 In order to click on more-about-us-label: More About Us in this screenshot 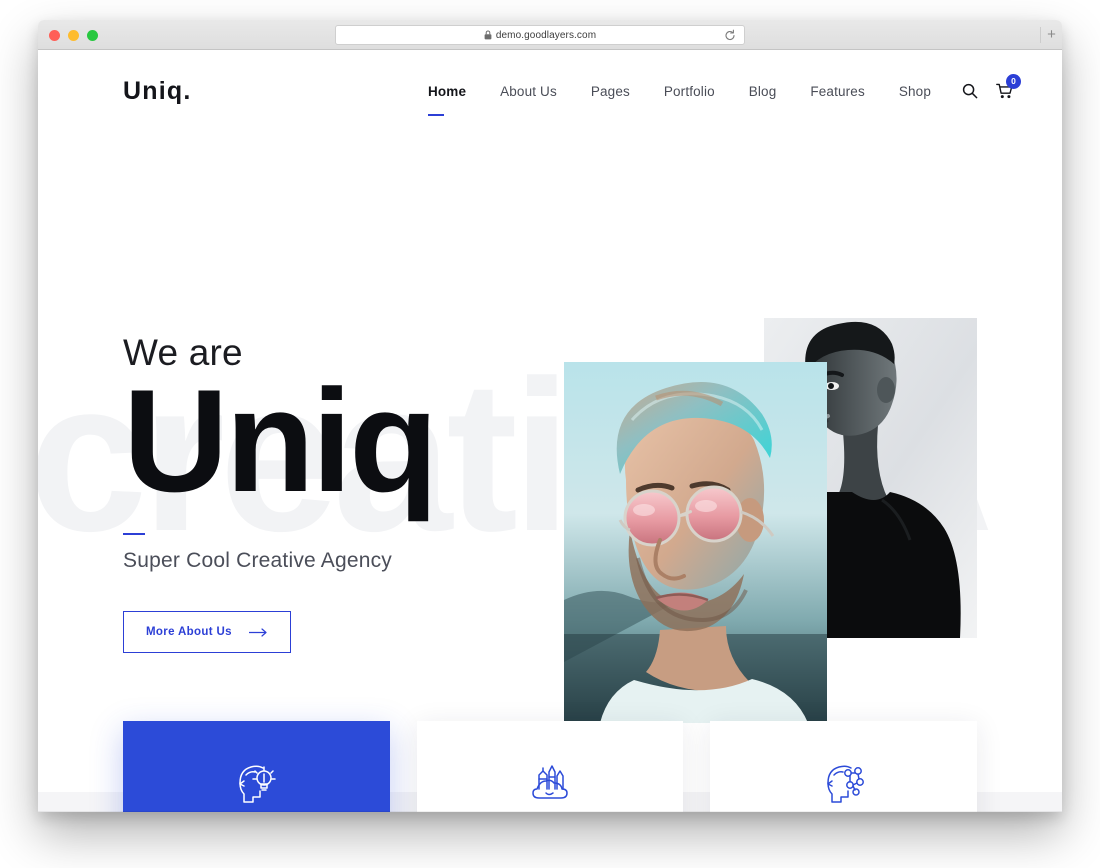, I will do `click(189, 632)`.